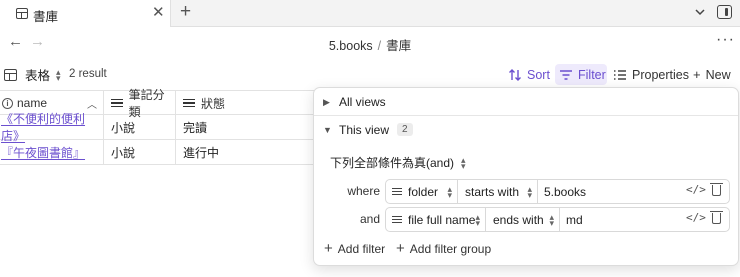  What do you see at coordinates (185, 12) in the screenshot?
I see `new-tab-icon: +` at bounding box center [185, 12].